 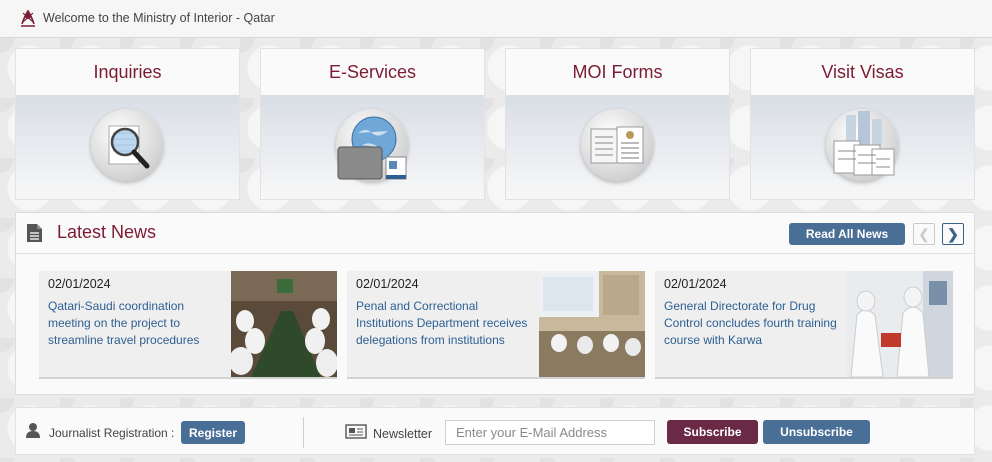 I want to click on tile-moi-forms: MOI Forms, so click(x=617, y=124).